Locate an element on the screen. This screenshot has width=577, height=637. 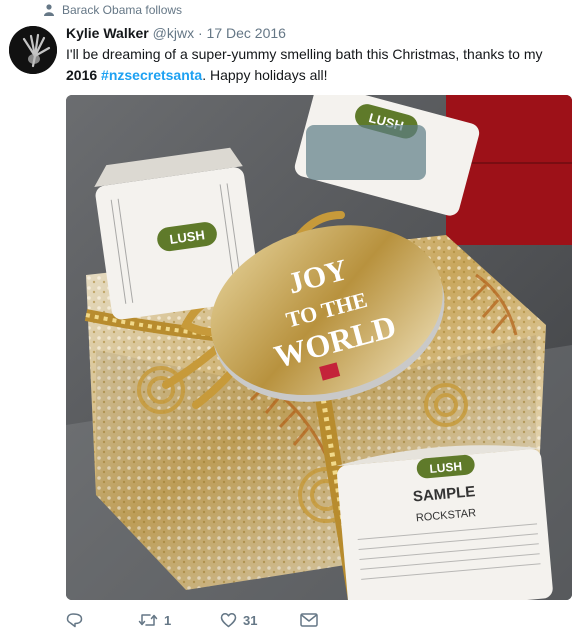
heart-icon is located at coordinates (228, 620).